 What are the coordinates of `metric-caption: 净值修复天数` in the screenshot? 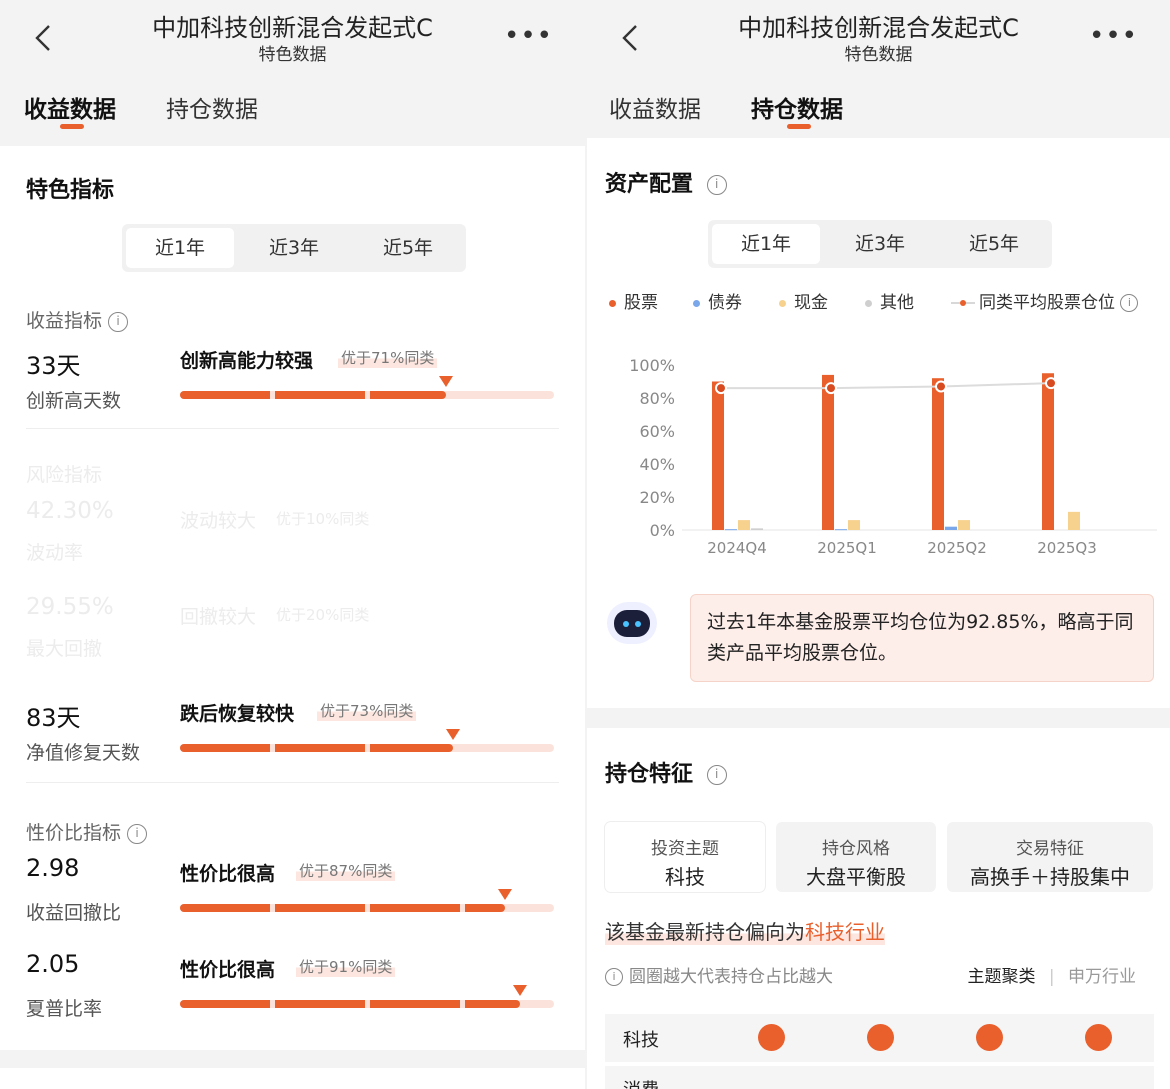 It's located at (83, 753).